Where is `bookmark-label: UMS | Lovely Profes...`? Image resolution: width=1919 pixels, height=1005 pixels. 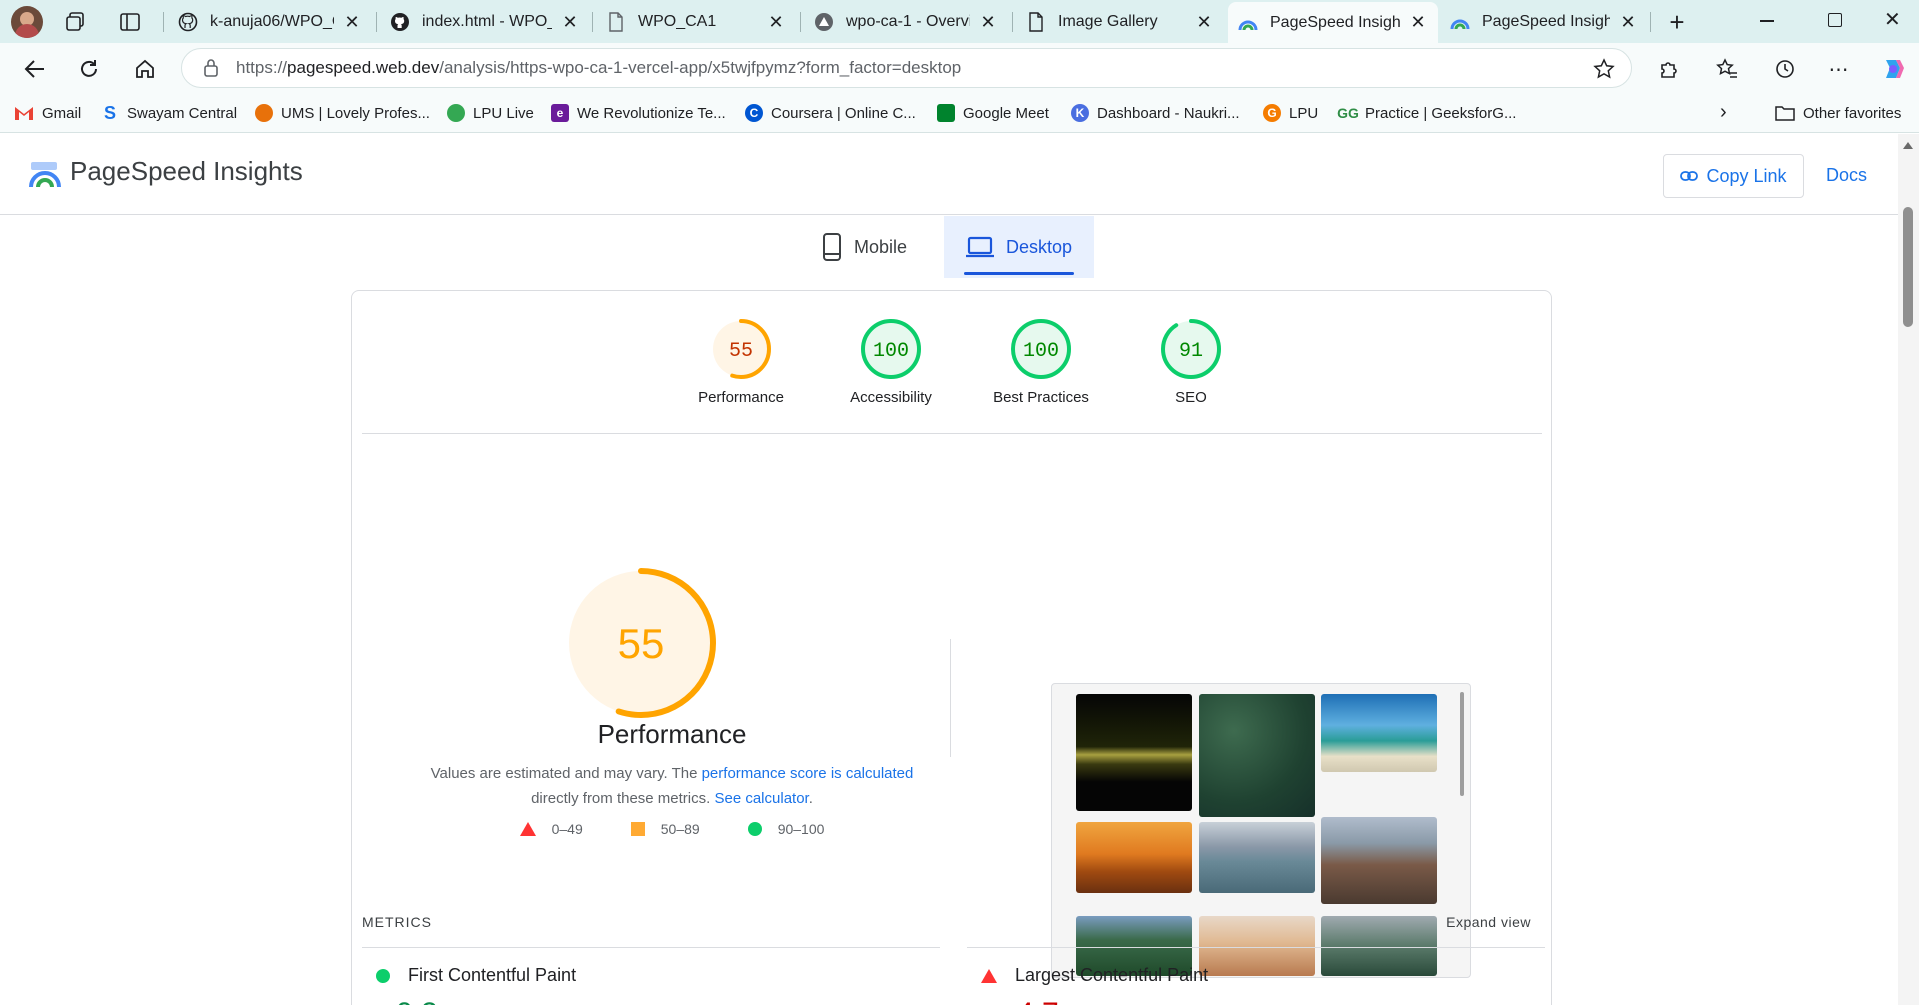
bookmark-label: UMS | Lovely Profes... is located at coordinates (355, 113).